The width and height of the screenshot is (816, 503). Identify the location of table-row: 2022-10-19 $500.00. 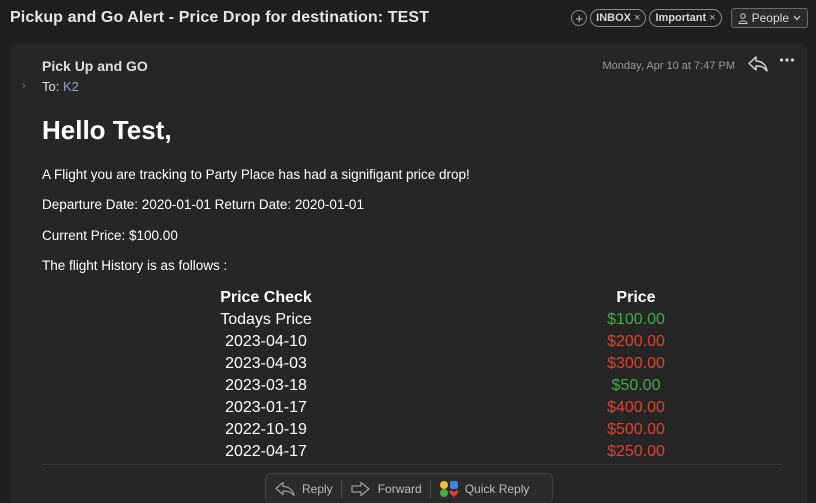
(412, 430).